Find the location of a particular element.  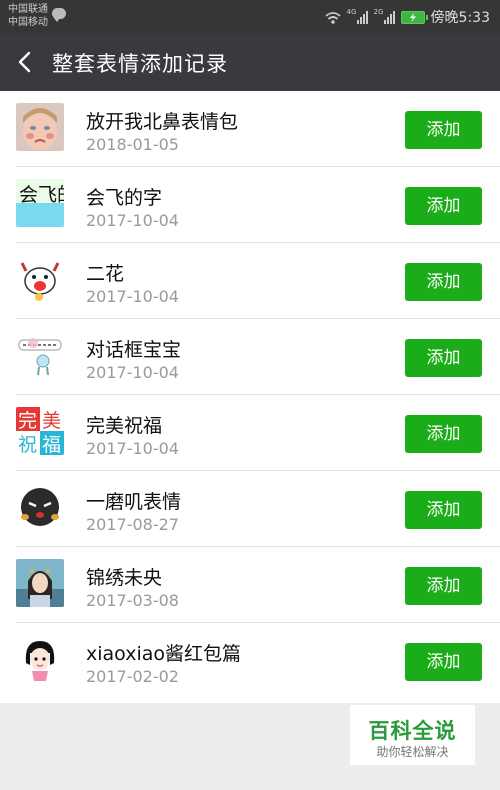

record-date: 2017-03-08 is located at coordinates (132, 600).